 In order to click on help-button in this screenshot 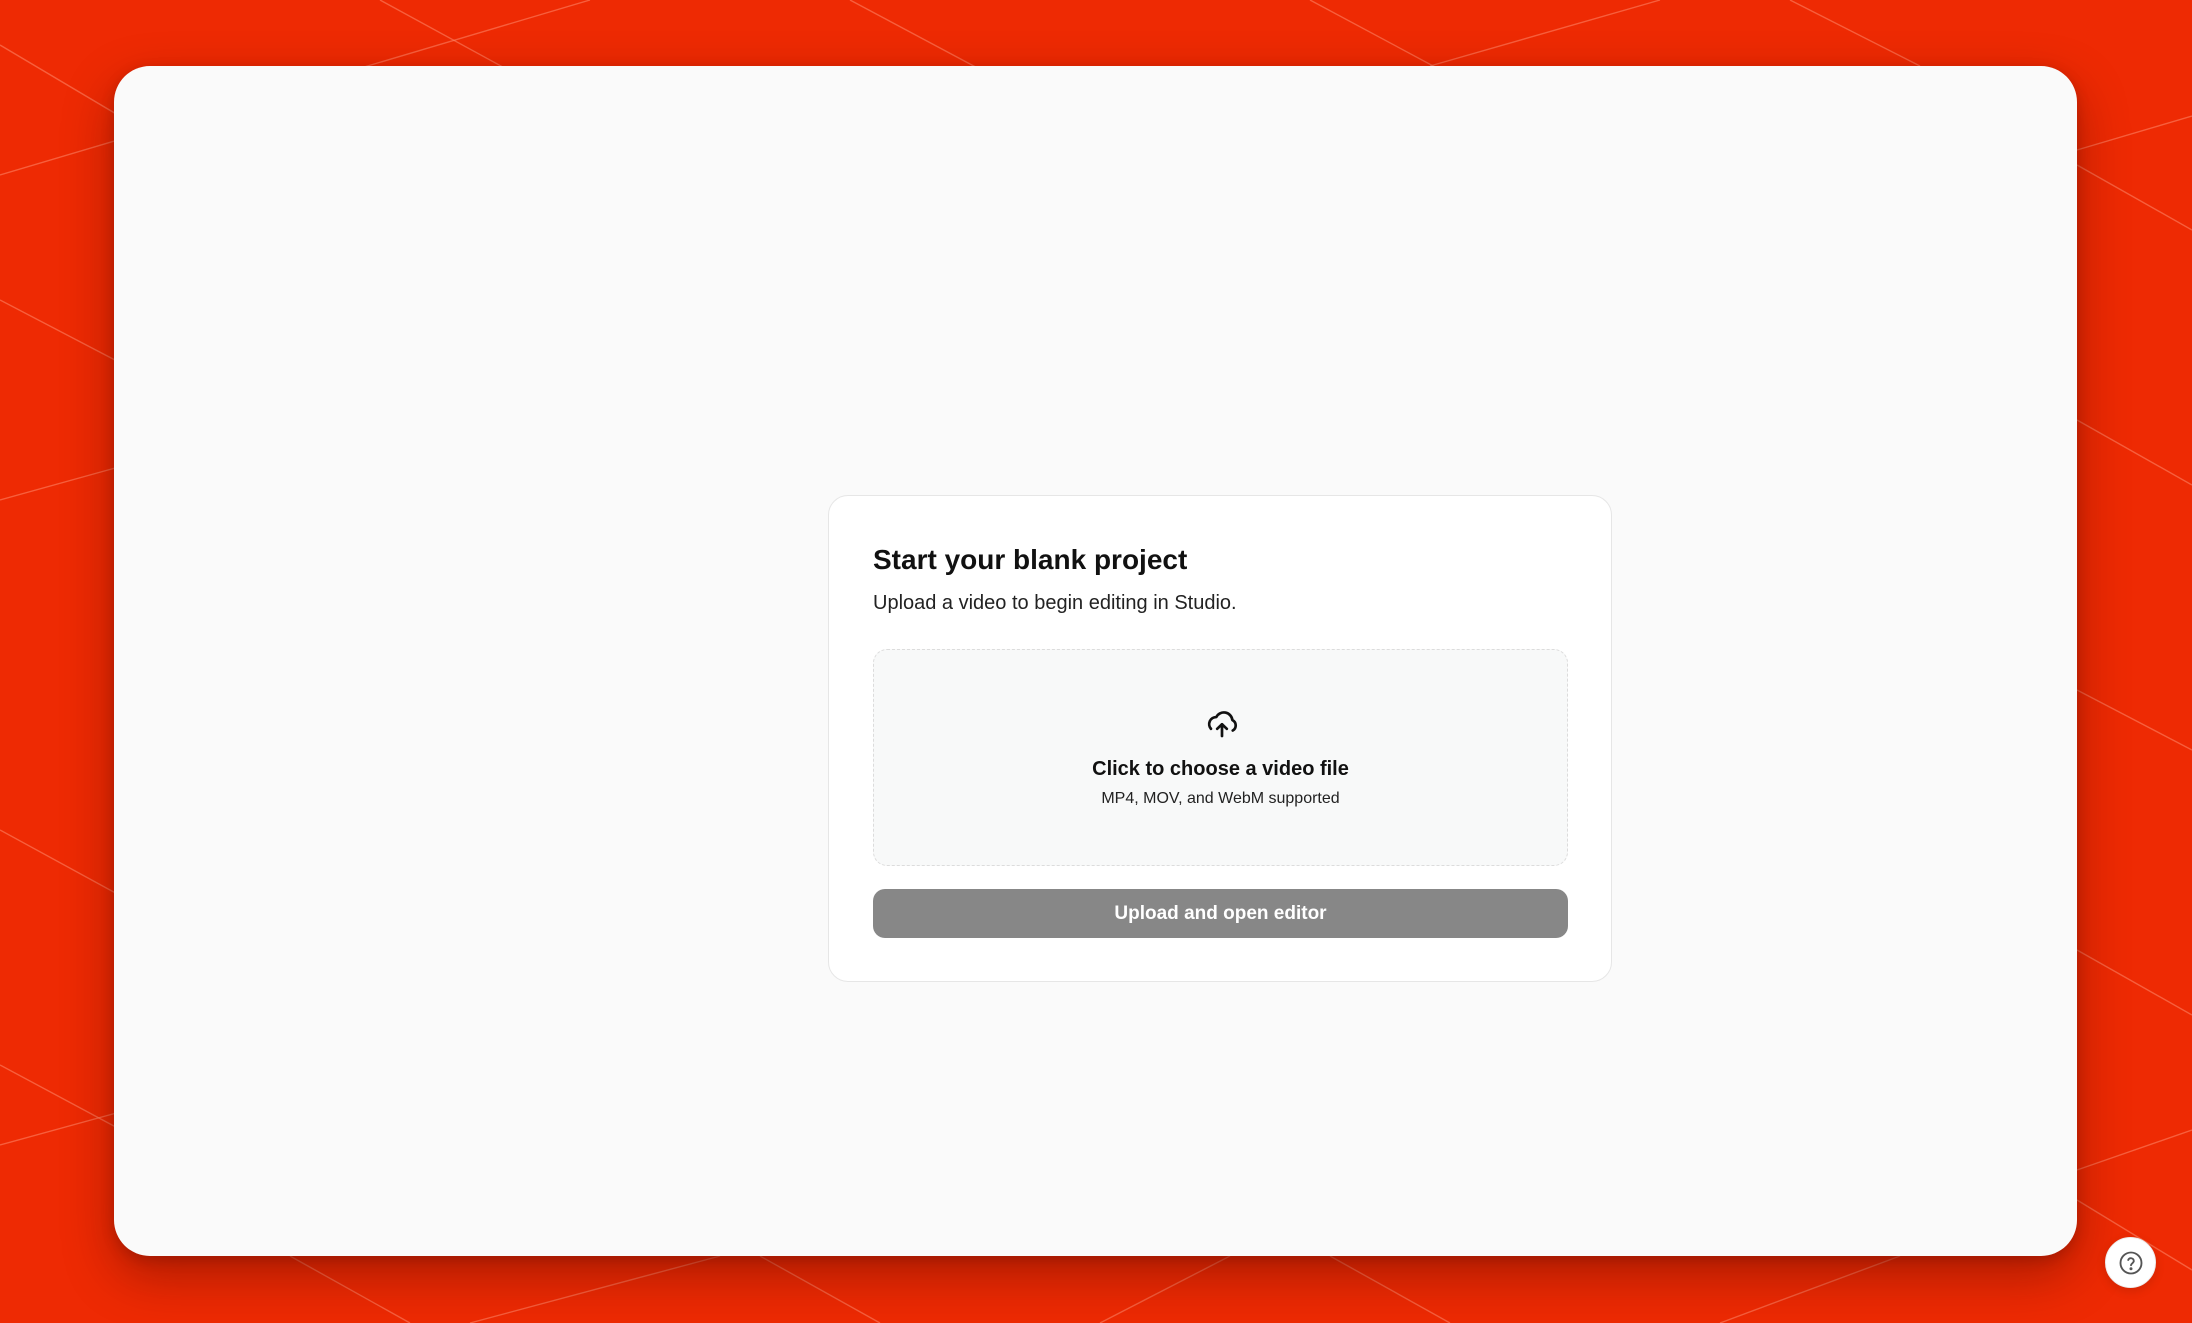, I will do `click(2130, 1262)`.